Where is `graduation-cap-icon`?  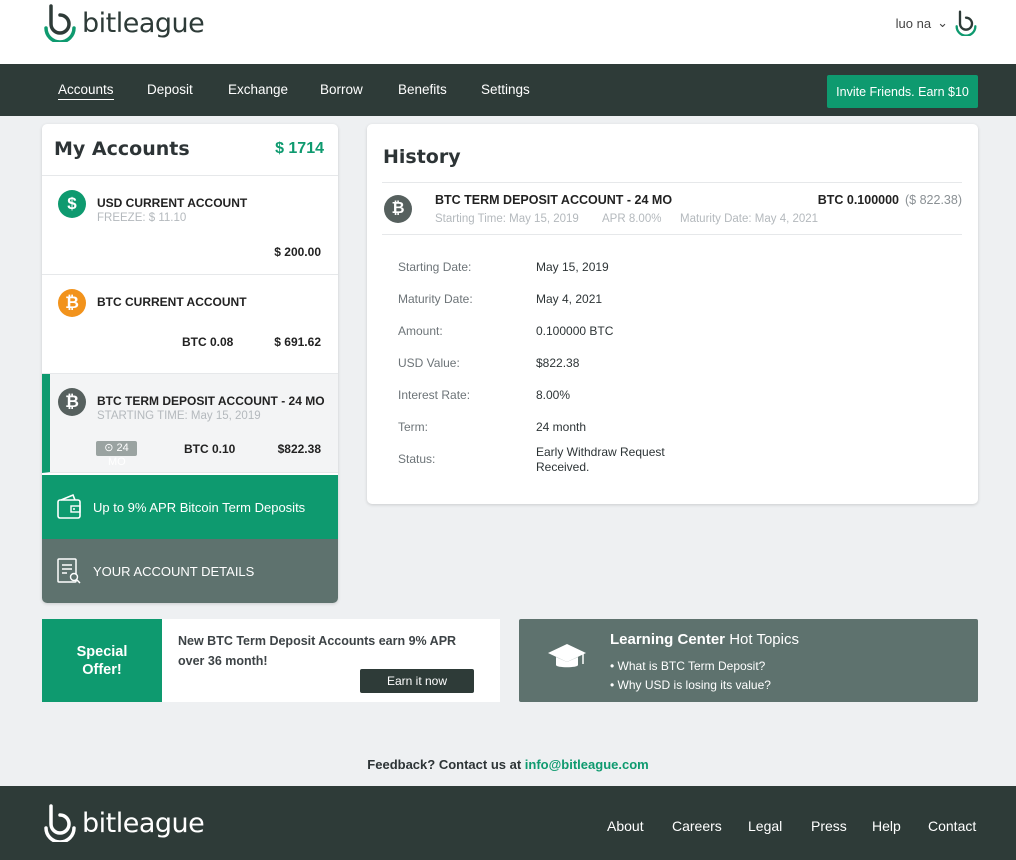
graduation-cap-icon is located at coordinates (567, 656).